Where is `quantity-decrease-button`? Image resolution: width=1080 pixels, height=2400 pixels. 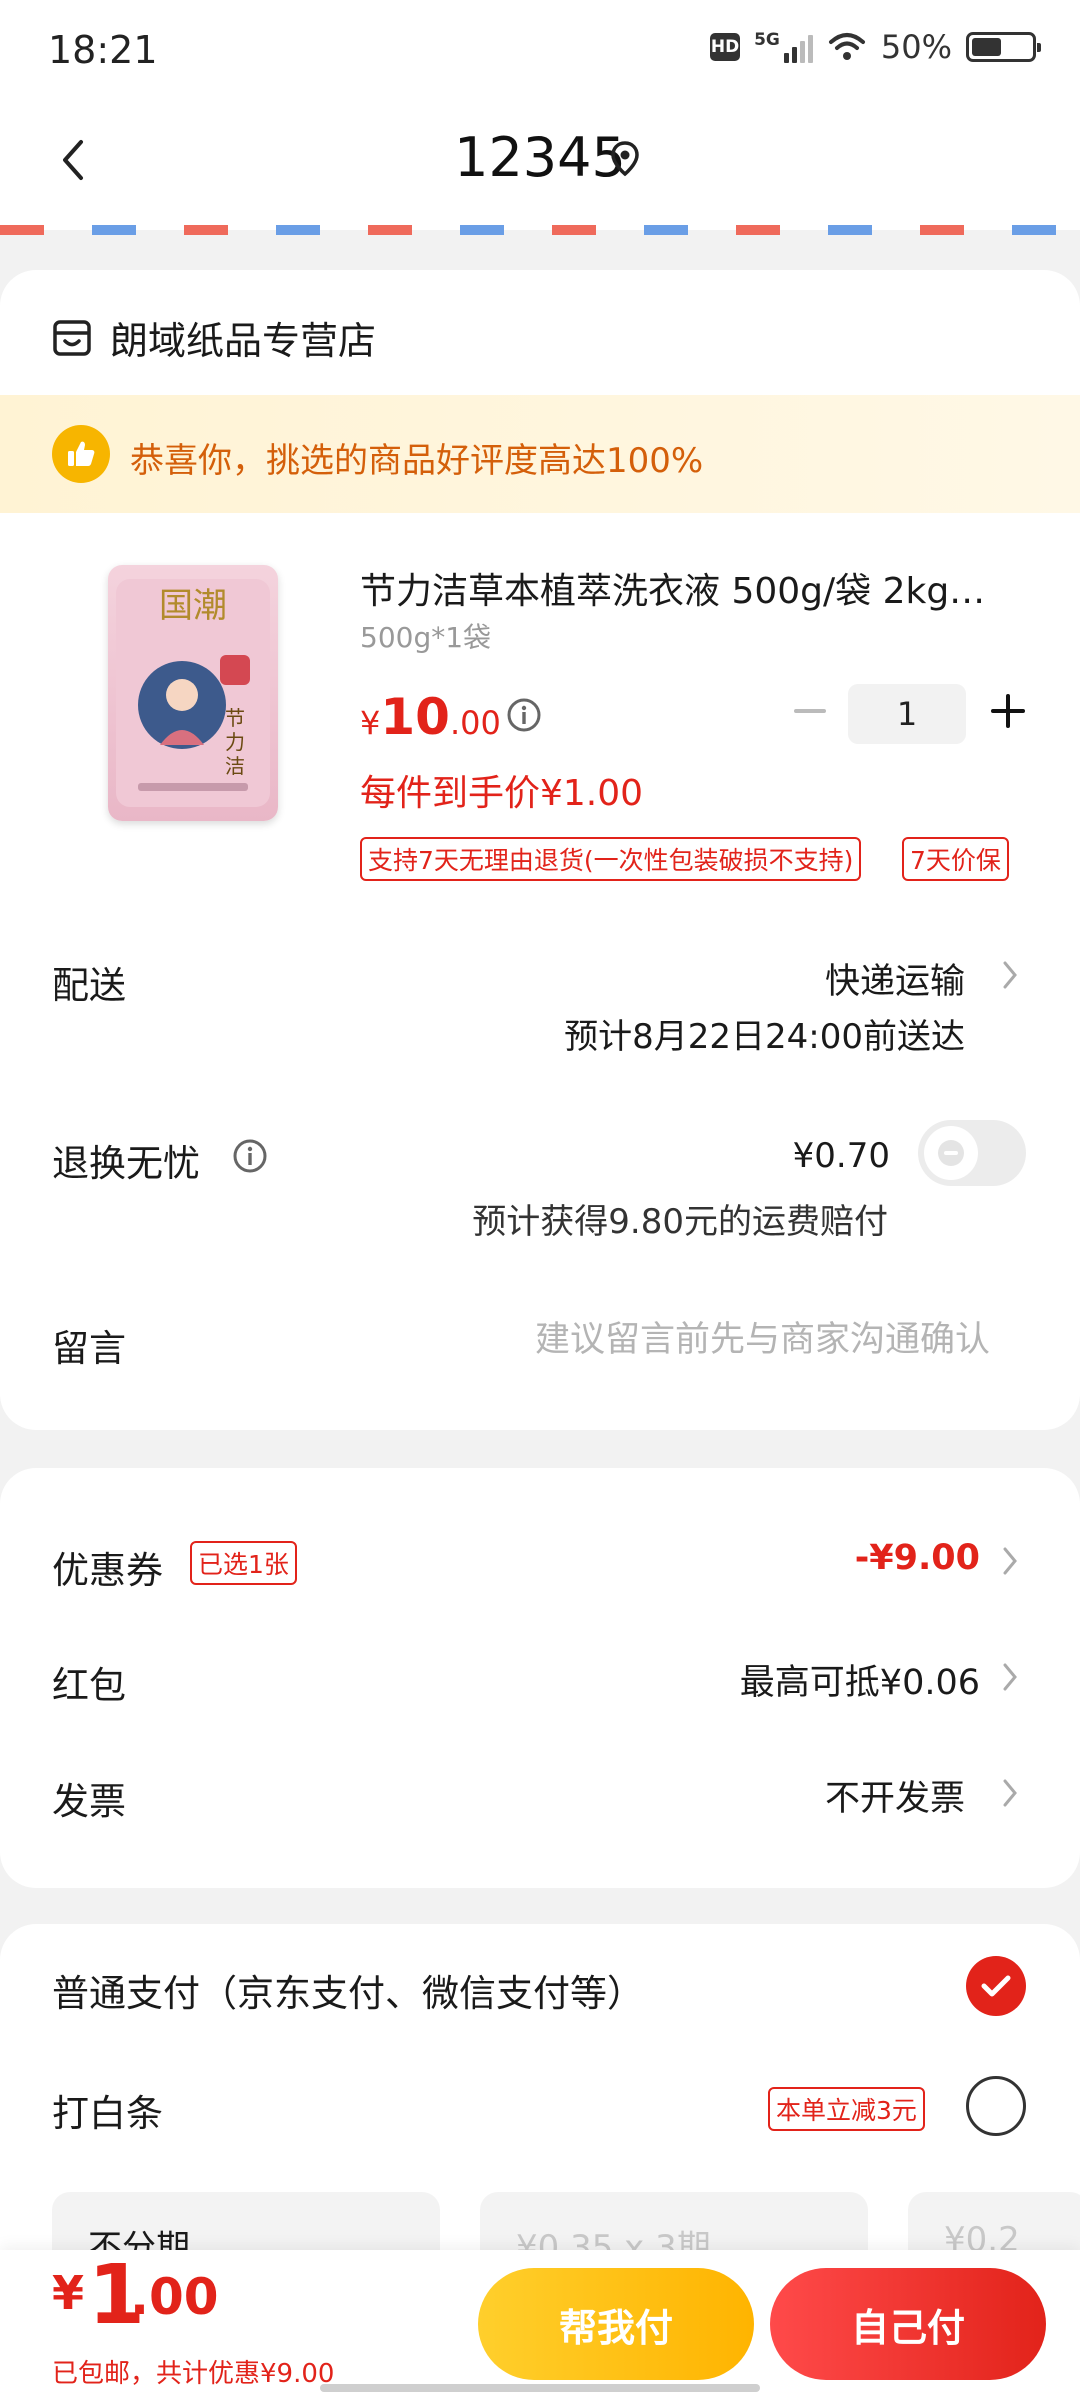
quantity-decrease-button is located at coordinates (810, 711).